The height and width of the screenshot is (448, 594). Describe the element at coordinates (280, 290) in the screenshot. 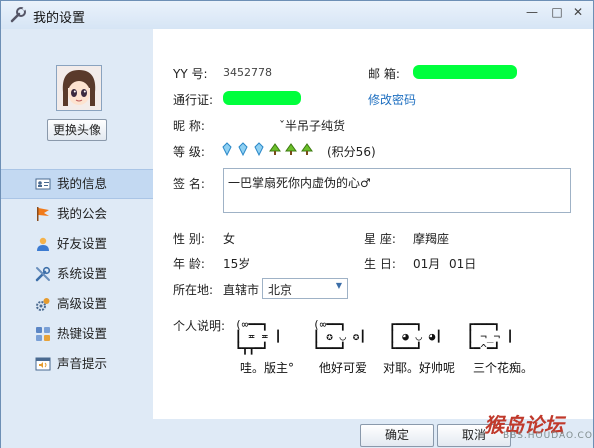

I see `city-select-value: 北京` at that location.